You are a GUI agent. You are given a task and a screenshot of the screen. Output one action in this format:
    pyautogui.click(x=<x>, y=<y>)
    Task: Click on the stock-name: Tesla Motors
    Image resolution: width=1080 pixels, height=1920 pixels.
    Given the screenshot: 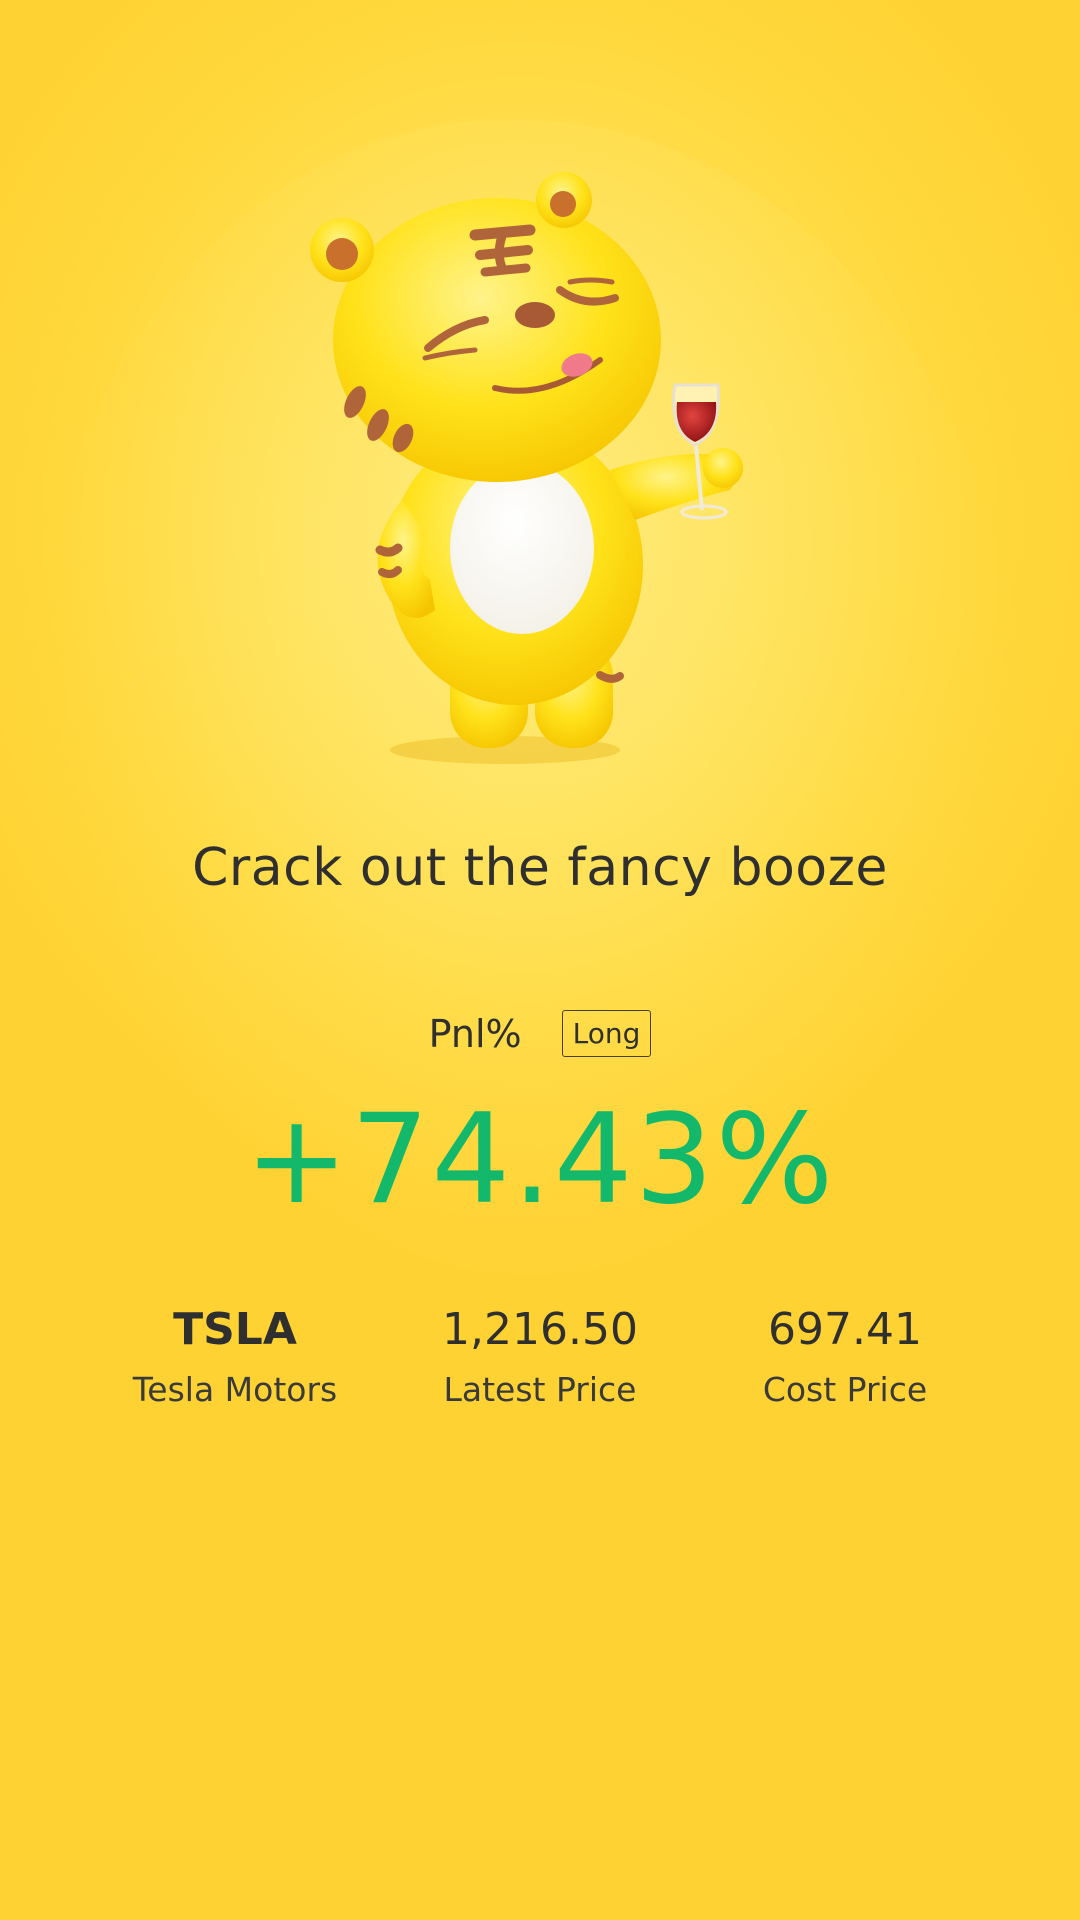 What is the action you would take?
    pyautogui.click(x=235, y=1389)
    